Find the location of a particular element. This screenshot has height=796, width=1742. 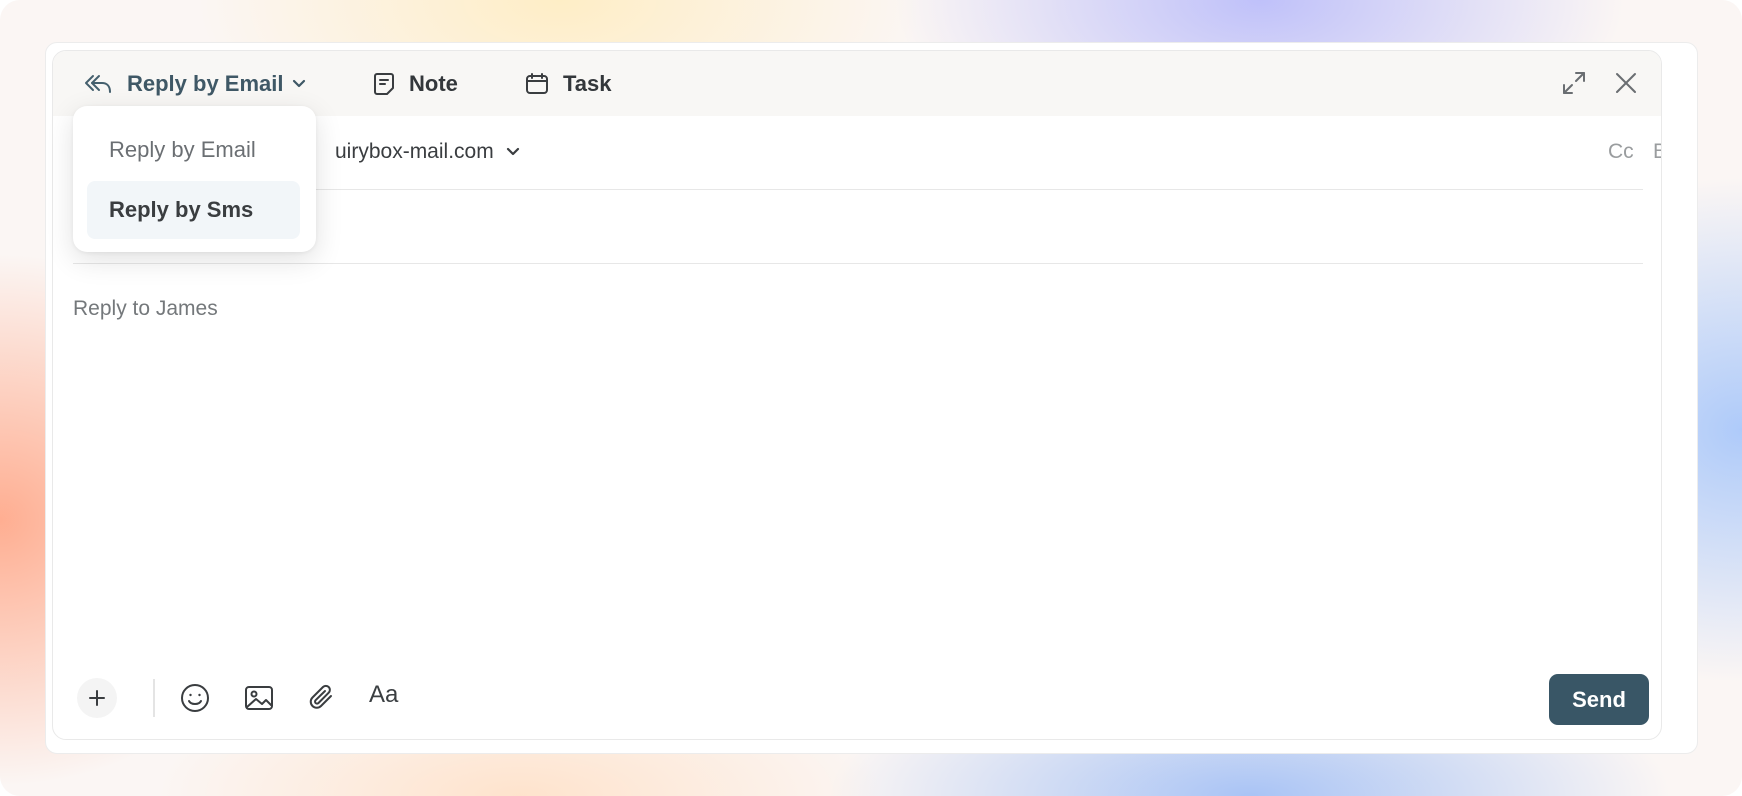

add-button is located at coordinates (97, 698).